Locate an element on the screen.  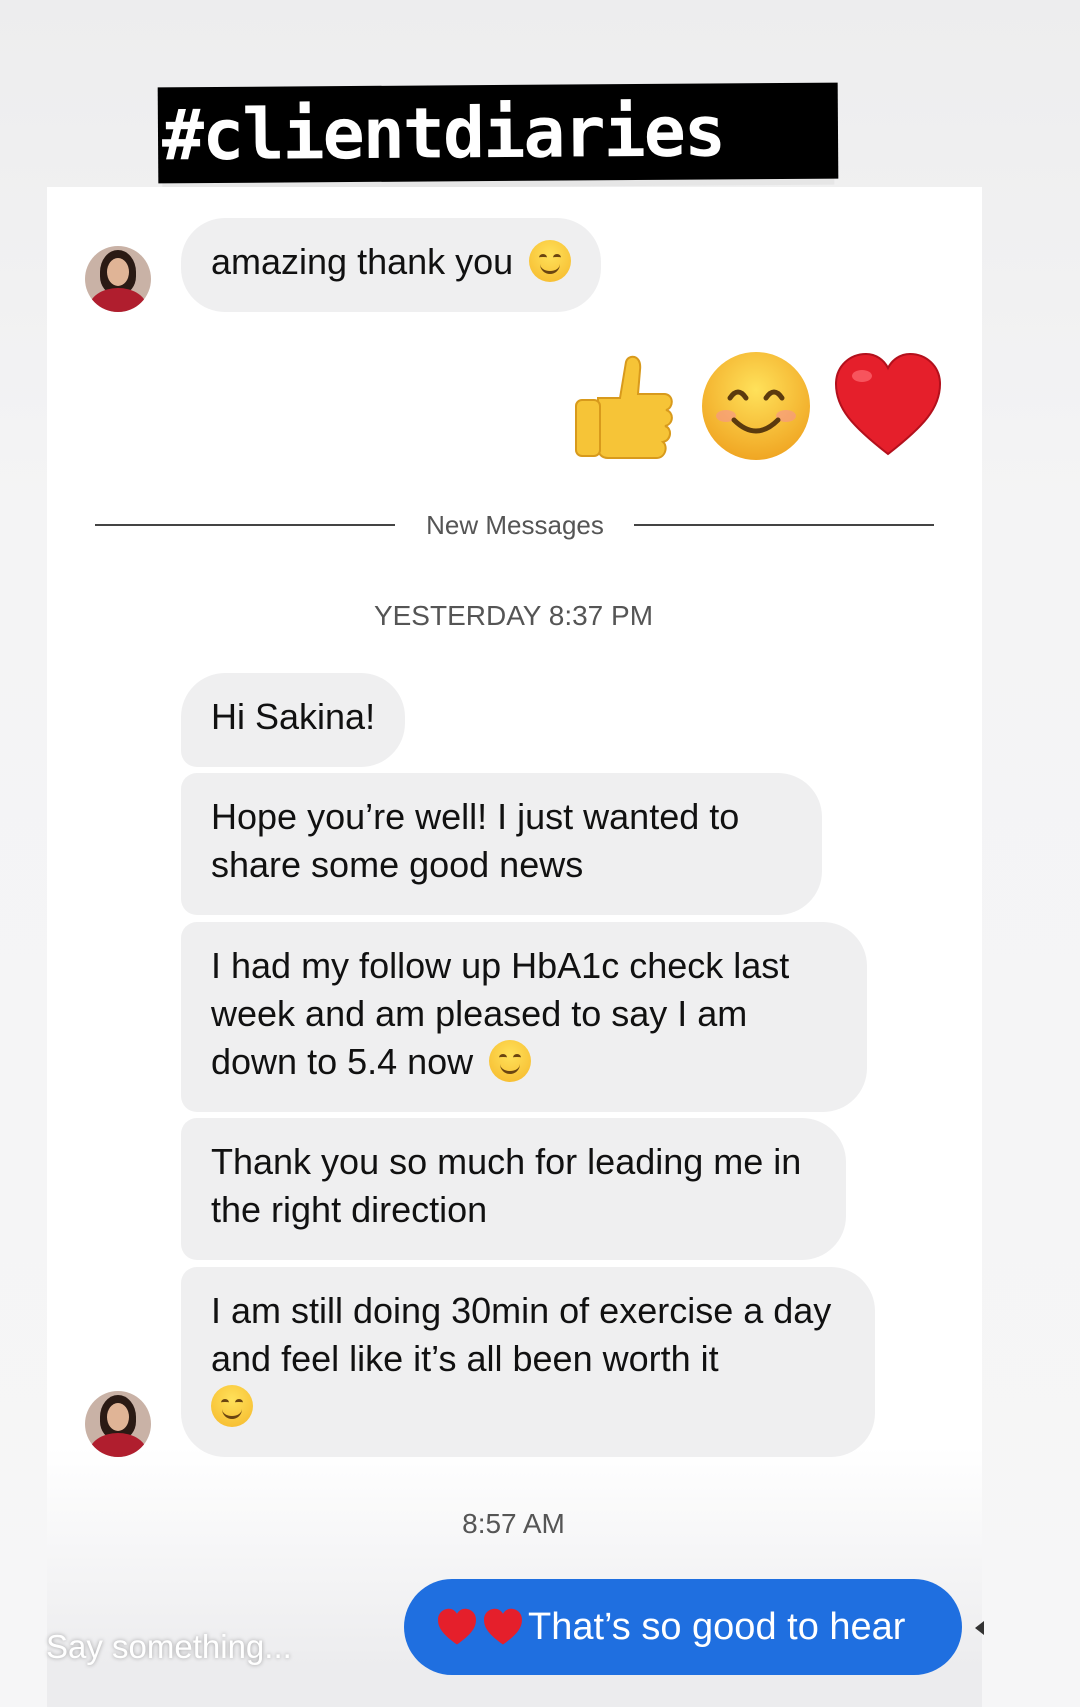
hashtag-text: #clientdiaries is located at coordinates (443, 133).